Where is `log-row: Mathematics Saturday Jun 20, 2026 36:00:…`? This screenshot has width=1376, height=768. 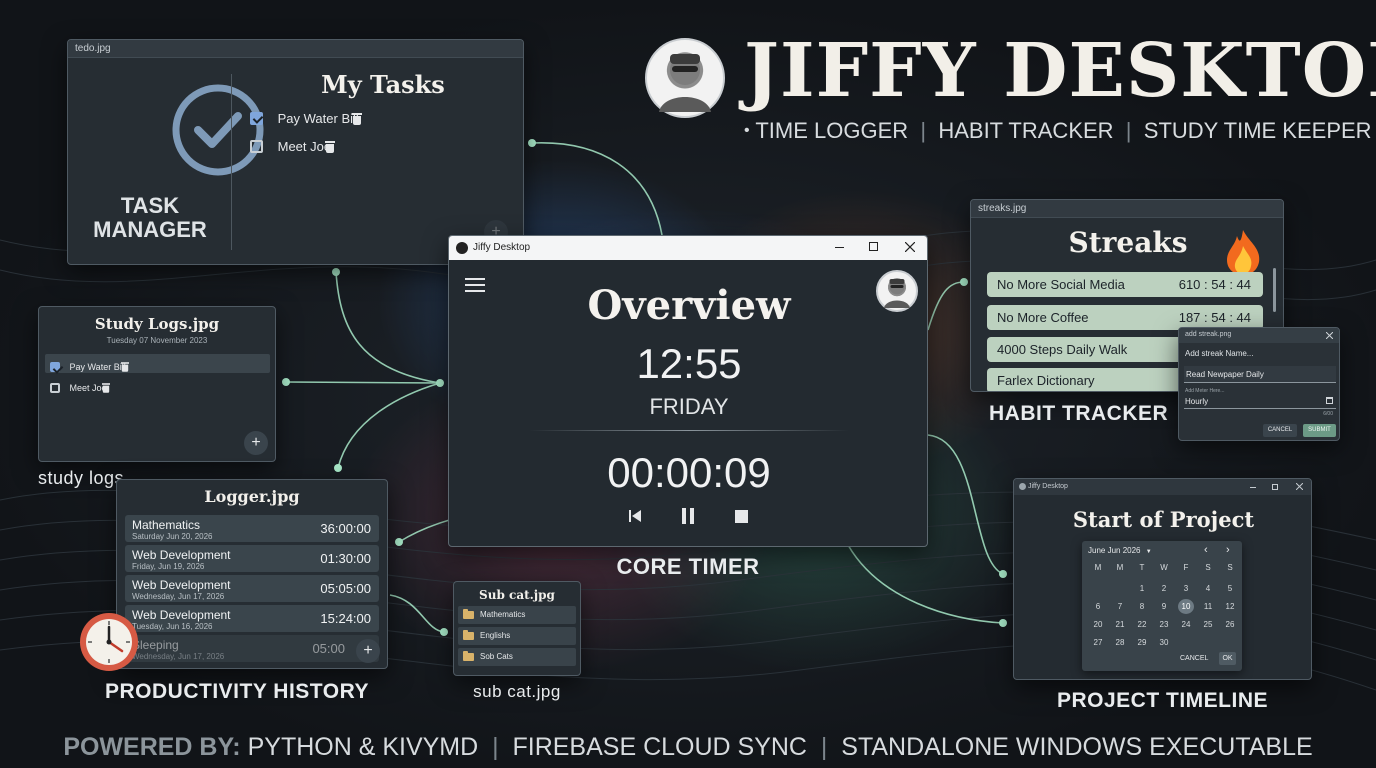 log-row: Mathematics Saturday Jun 20, 2026 36:00:… is located at coordinates (252, 528).